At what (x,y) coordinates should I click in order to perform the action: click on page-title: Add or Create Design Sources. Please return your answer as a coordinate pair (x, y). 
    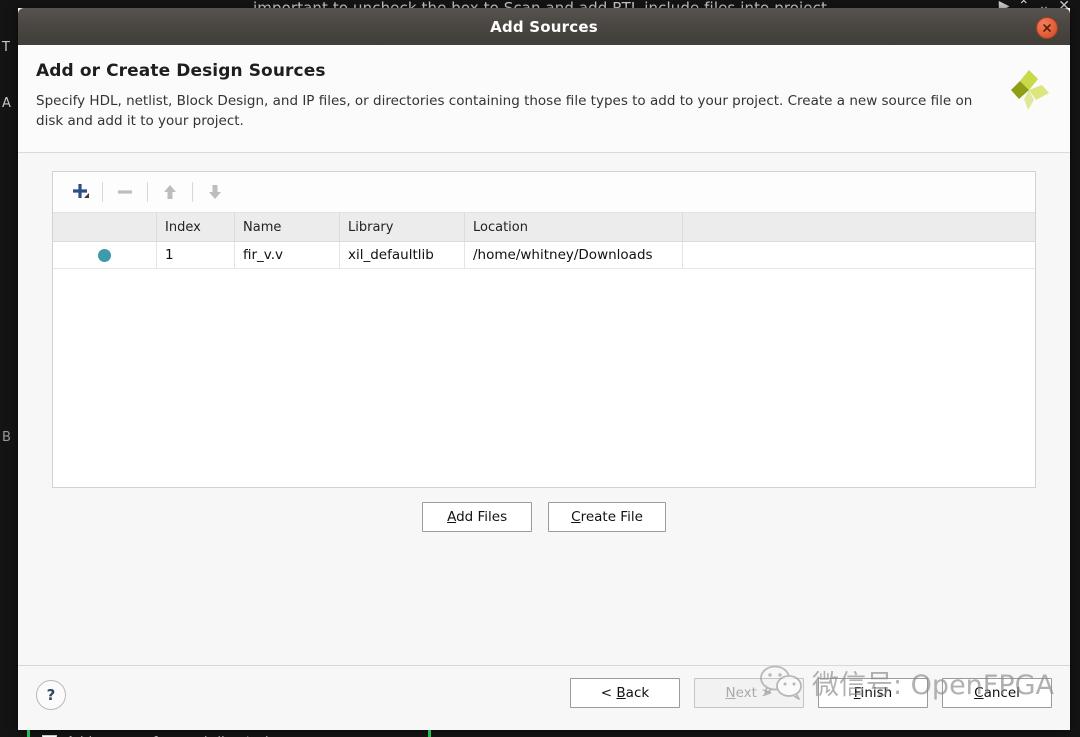
    Looking at the image, I should click on (181, 71).